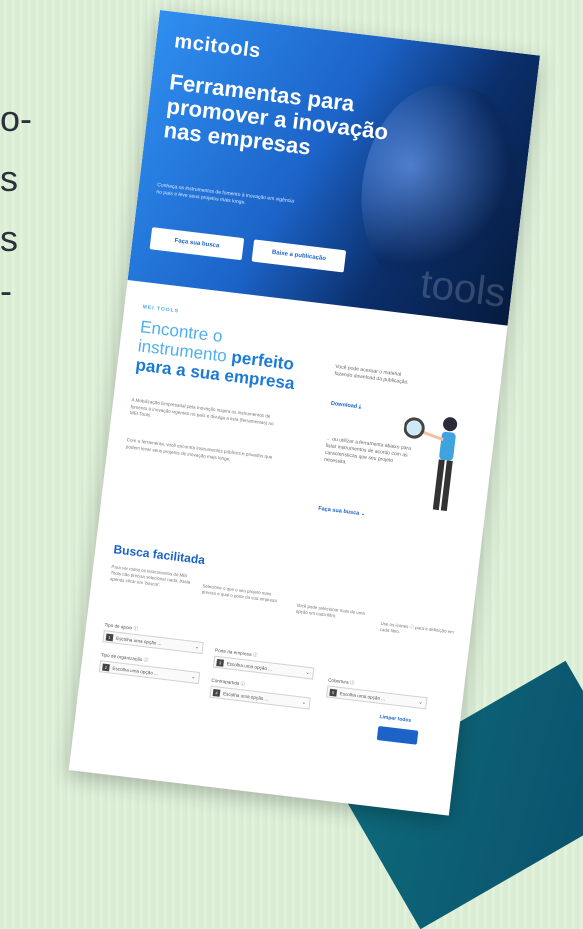 This screenshot has width=583, height=929. I want to click on hero-search-button: Faça sua busca, so click(197, 244).